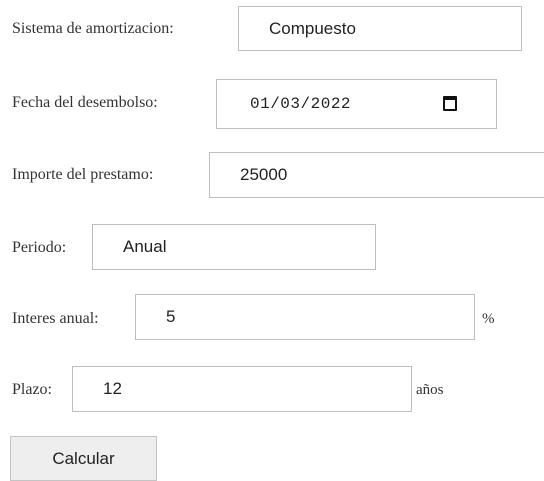  I want to click on plazo-input: 12, so click(242, 389).